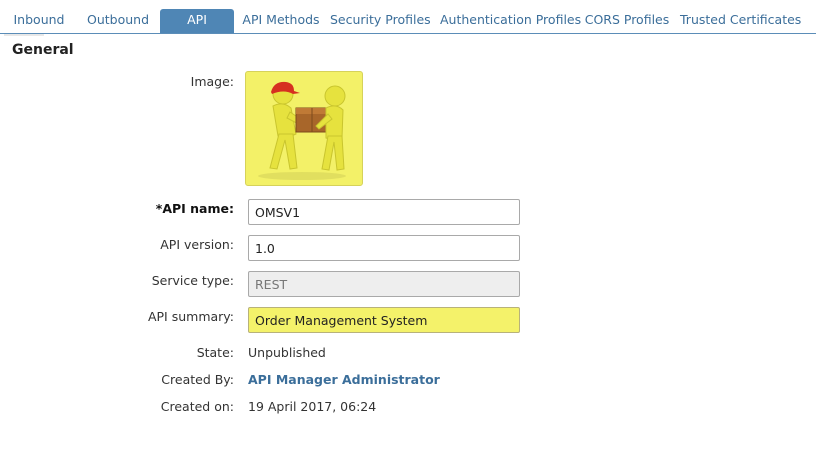 The image size is (816, 455). I want to click on api-version-label: API version:, so click(197, 244).